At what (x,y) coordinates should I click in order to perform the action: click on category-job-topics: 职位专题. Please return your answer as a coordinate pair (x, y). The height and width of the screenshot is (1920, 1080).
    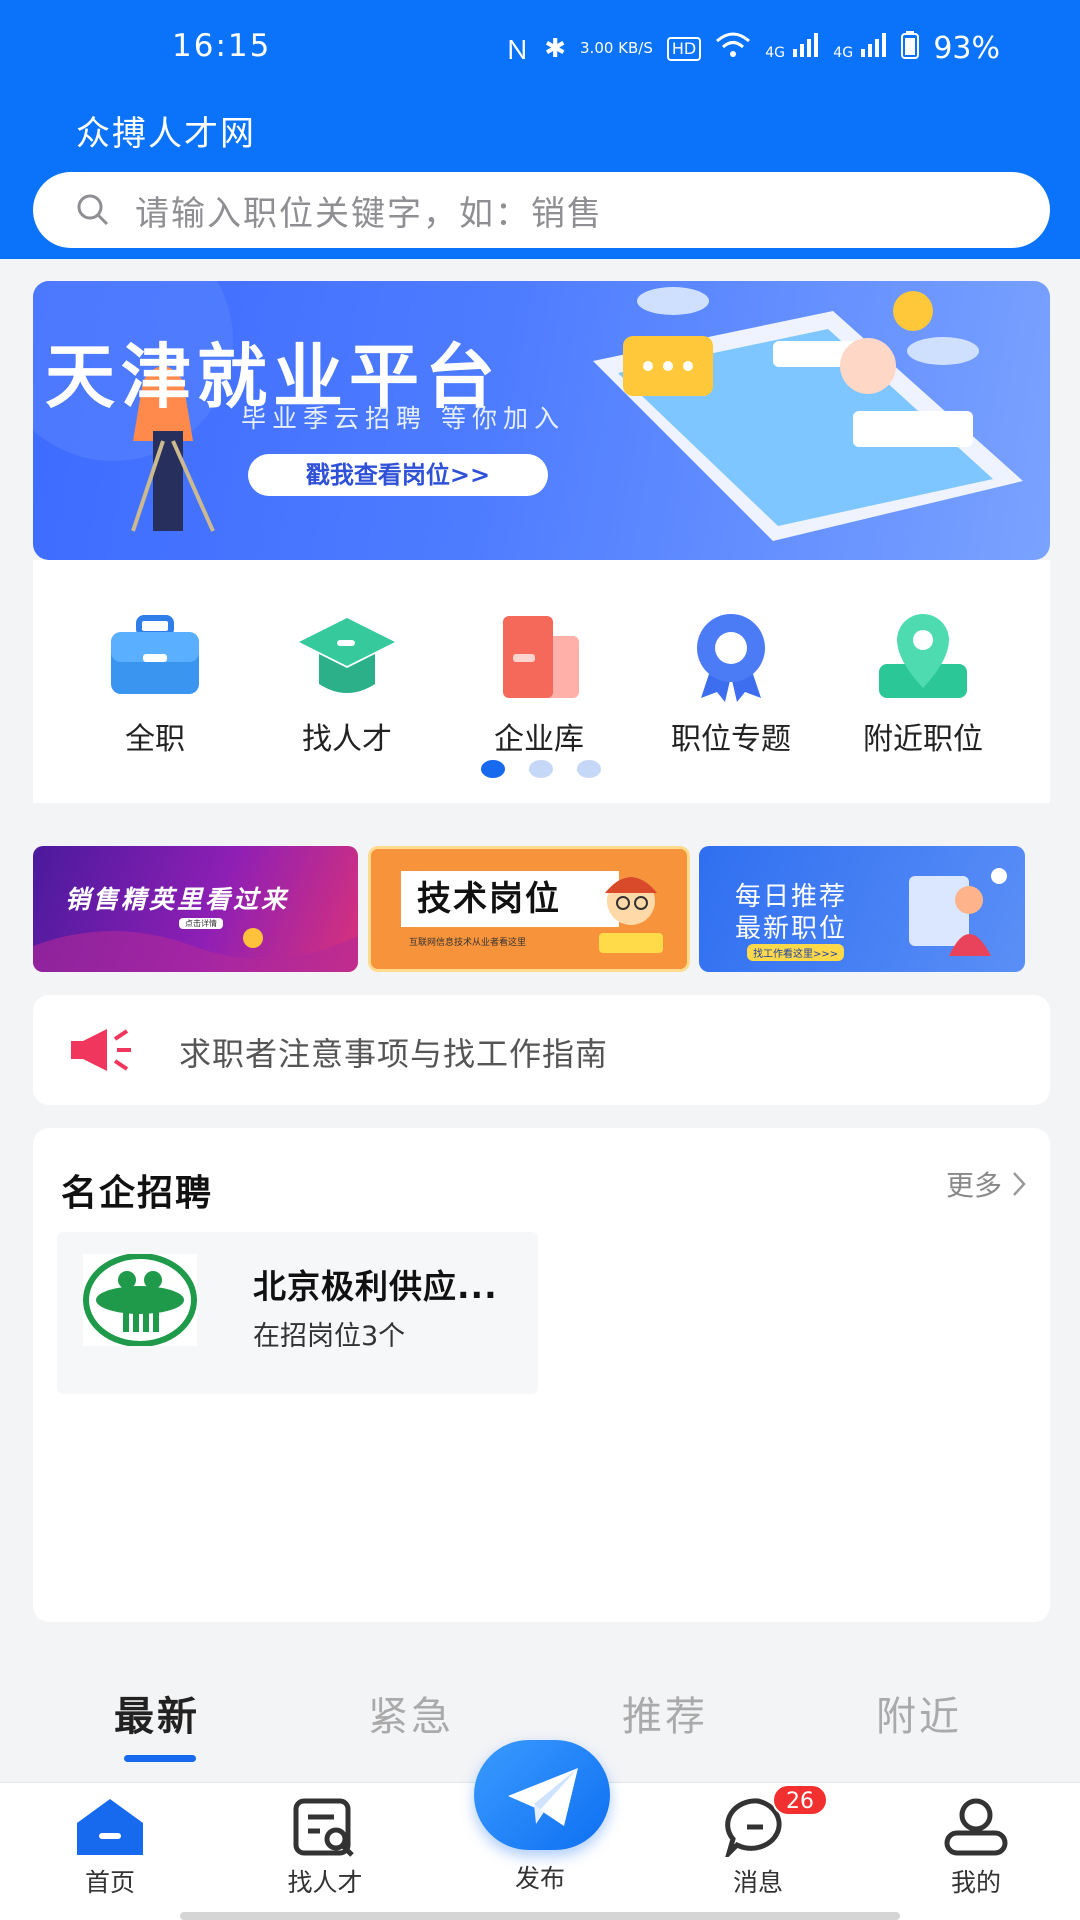
    Looking at the image, I should click on (731, 685).